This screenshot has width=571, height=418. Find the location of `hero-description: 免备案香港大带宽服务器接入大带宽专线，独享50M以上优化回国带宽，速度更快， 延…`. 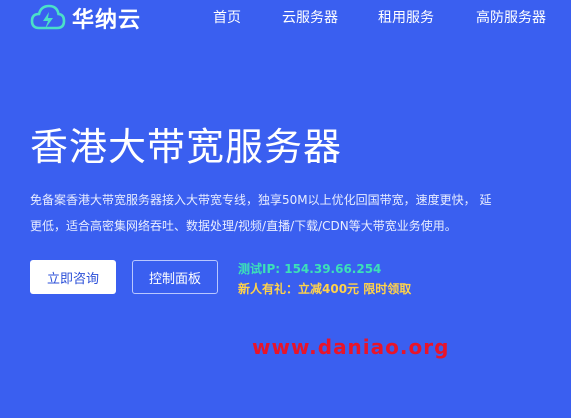

hero-description: 免备案香港大带宽服务器接入大带宽专线，独享50M以上优化回国带宽，速度更快， 延… is located at coordinates (300, 213).